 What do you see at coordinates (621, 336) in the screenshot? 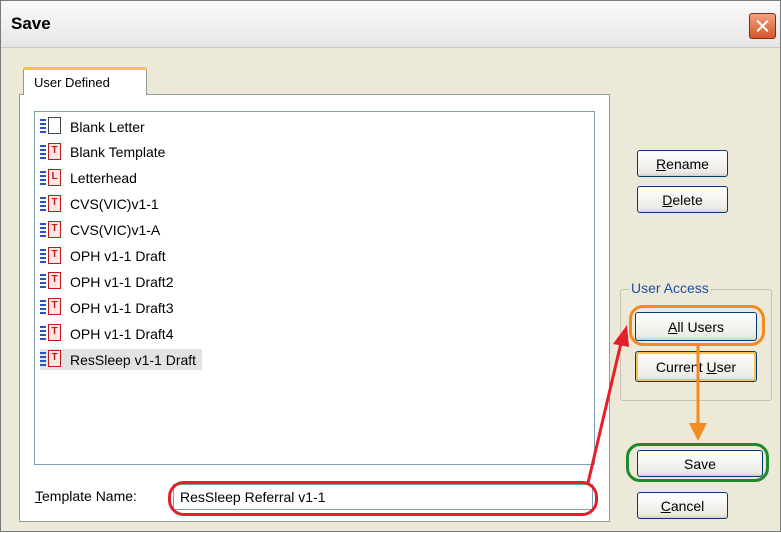
I see `red-arrow-head` at bounding box center [621, 336].